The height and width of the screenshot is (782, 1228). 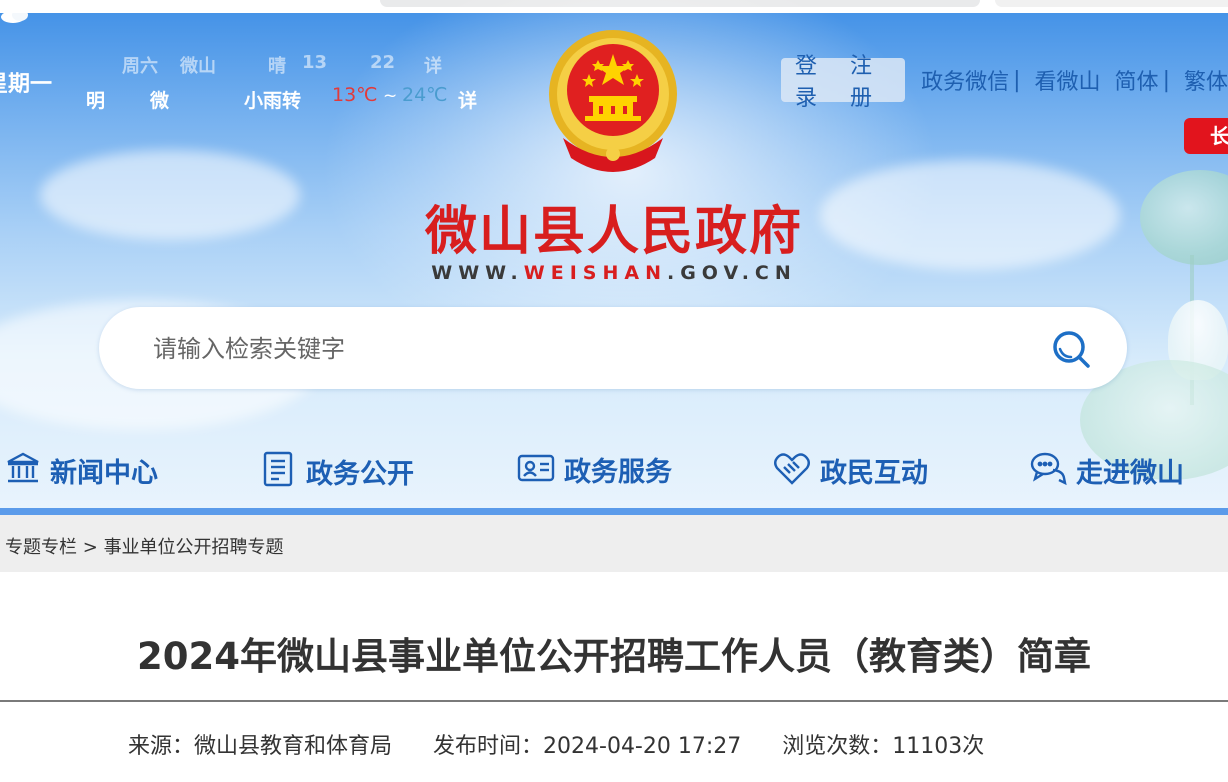 What do you see at coordinates (425, 95) in the screenshot?
I see `temp-low: 24℃` at bounding box center [425, 95].